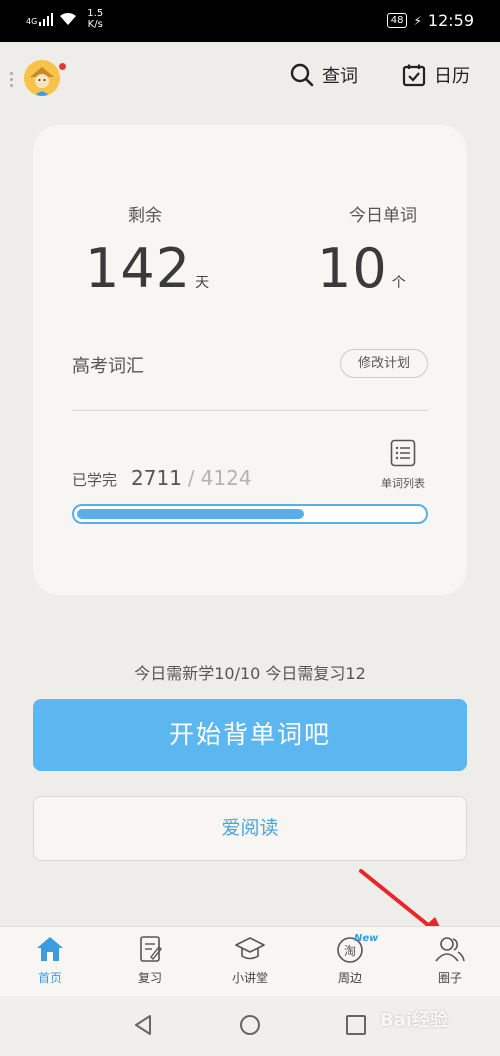 The width and height of the screenshot is (500, 1056). What do you see at coordinates (95, 13) in the screenshot?
I see `network-speed-value: 1.5` at bounding box center [95, 13].